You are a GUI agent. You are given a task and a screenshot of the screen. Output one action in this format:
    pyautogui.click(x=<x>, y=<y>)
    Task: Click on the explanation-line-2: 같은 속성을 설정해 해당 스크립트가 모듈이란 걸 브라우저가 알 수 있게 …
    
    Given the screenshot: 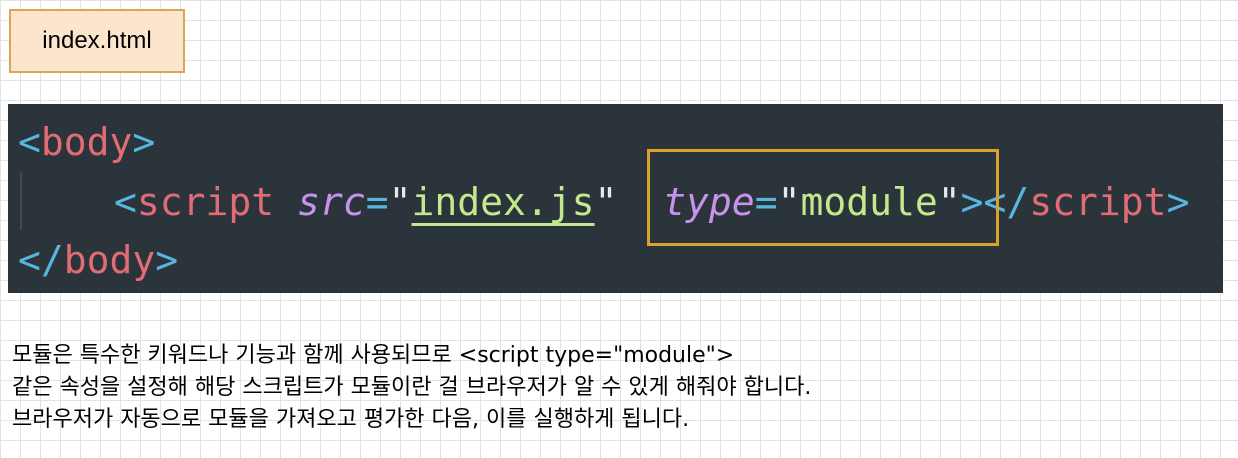 What is the action you would take?
    pyautogui.click(x=412, y=387)
    